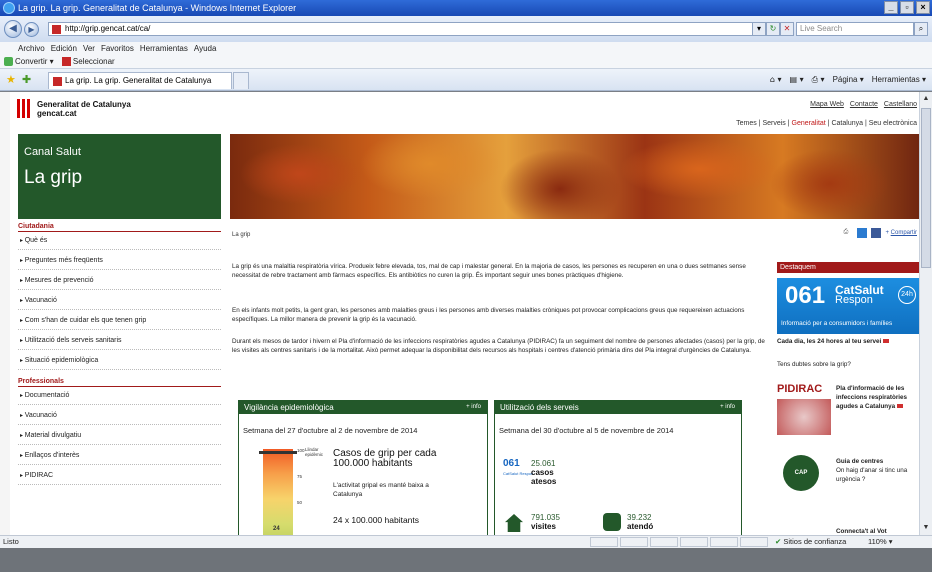  Describe the element at coordinates (94, 61) in the screenshot. I see `select-button: Seleccionar` at that location.